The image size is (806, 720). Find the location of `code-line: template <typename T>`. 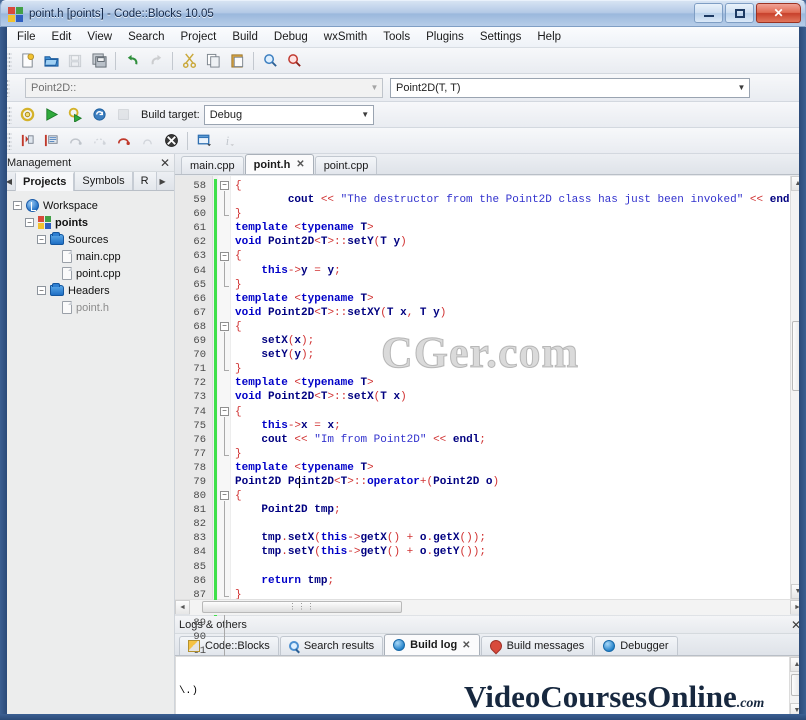

code-line: template <typename T> is located at coordinates (304, 228).